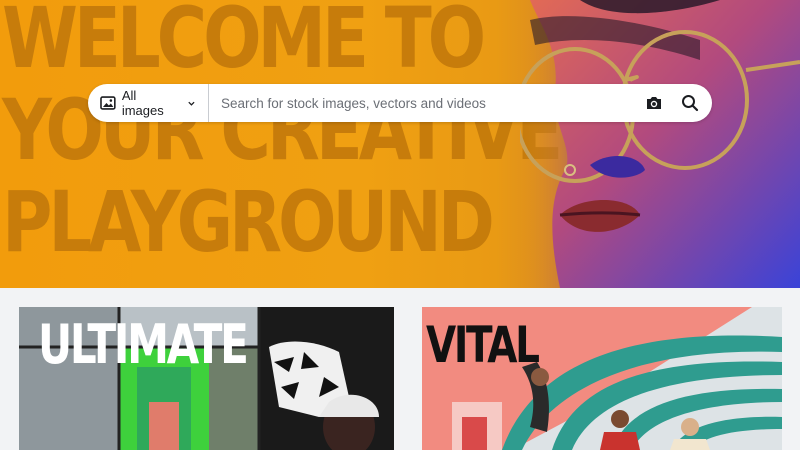  Describe the element at coordinates (108, 103) in the screenshot. I see `image-icon` at that location.